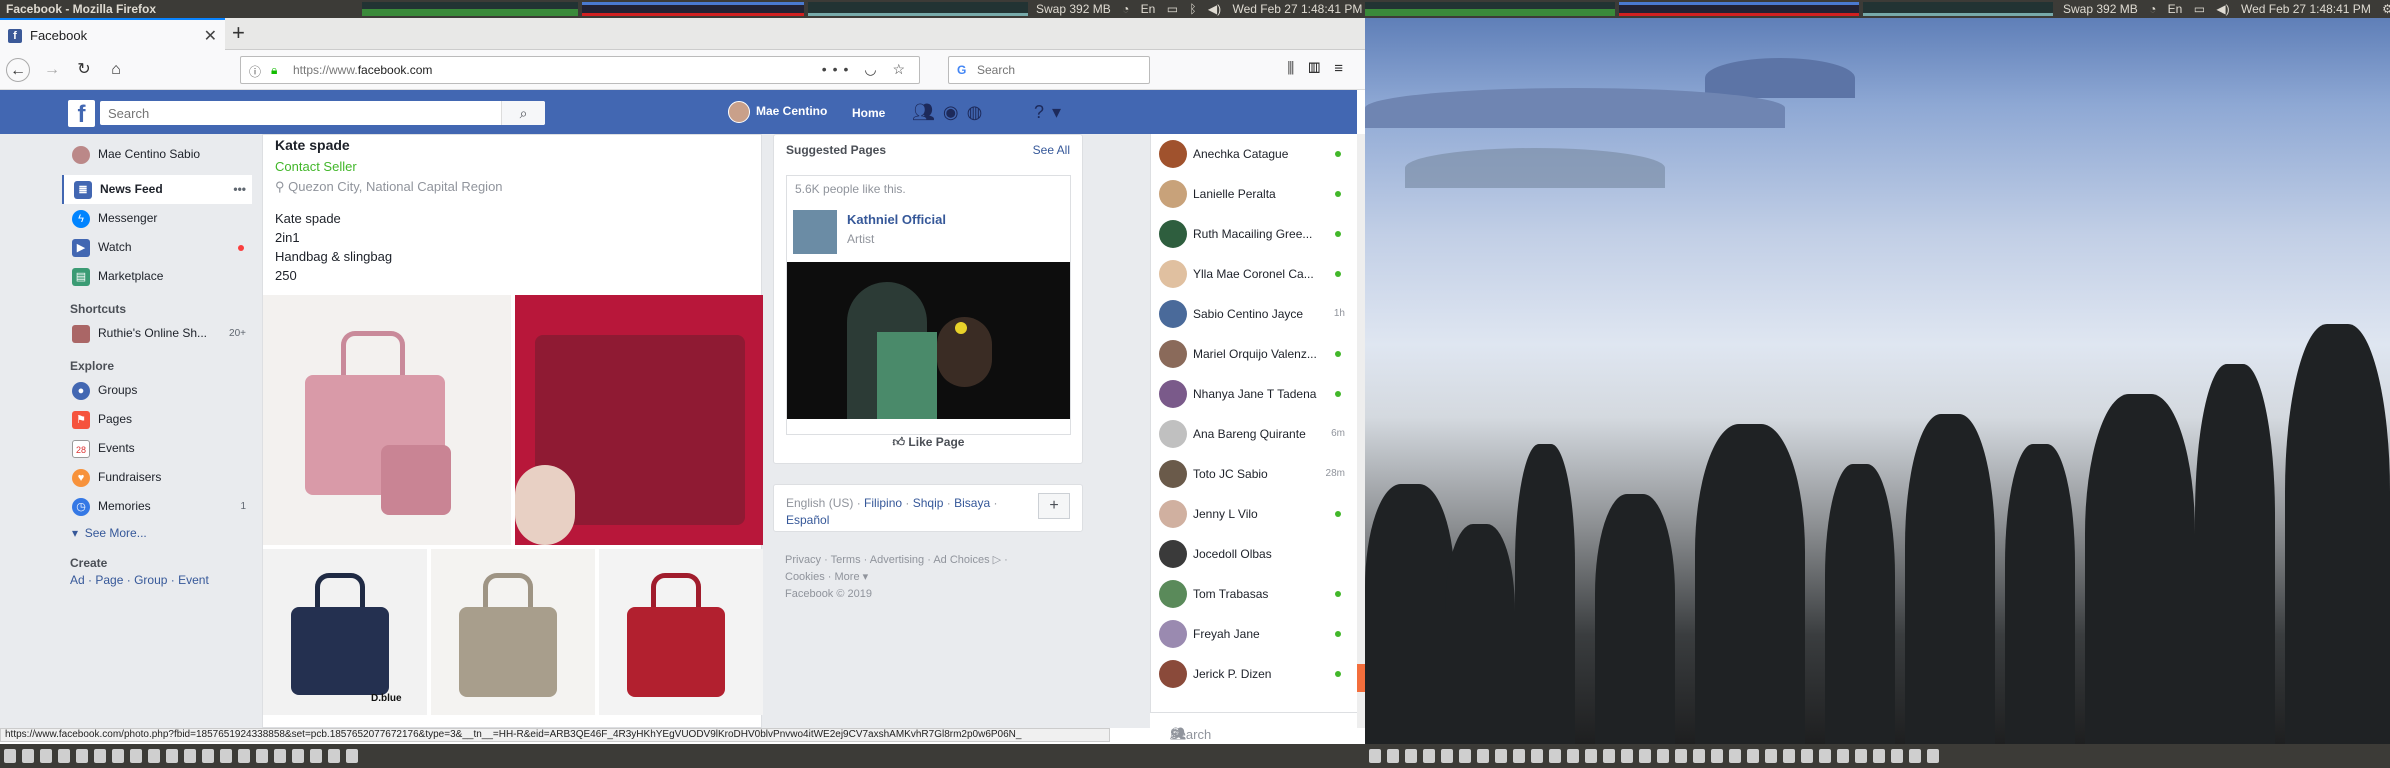  What do you see at coordinates (815, 232) in the screenshot?
I see `page-thumbnail` at bounding box center [815, 232].